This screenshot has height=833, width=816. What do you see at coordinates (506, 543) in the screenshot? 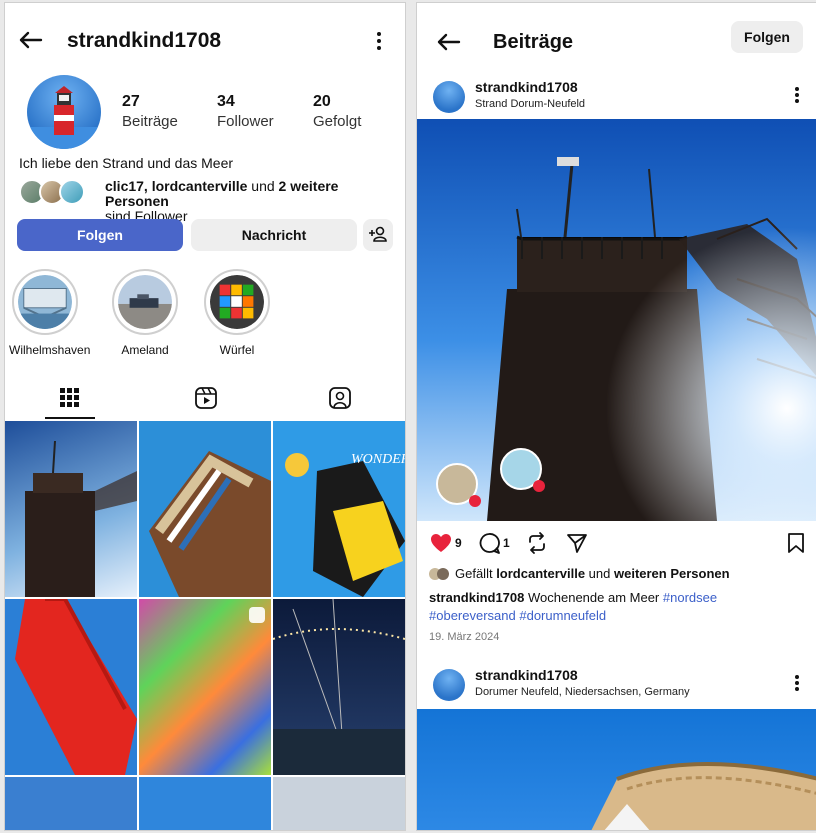
I see `comments-count: 1` at bounding box center [506, 543].